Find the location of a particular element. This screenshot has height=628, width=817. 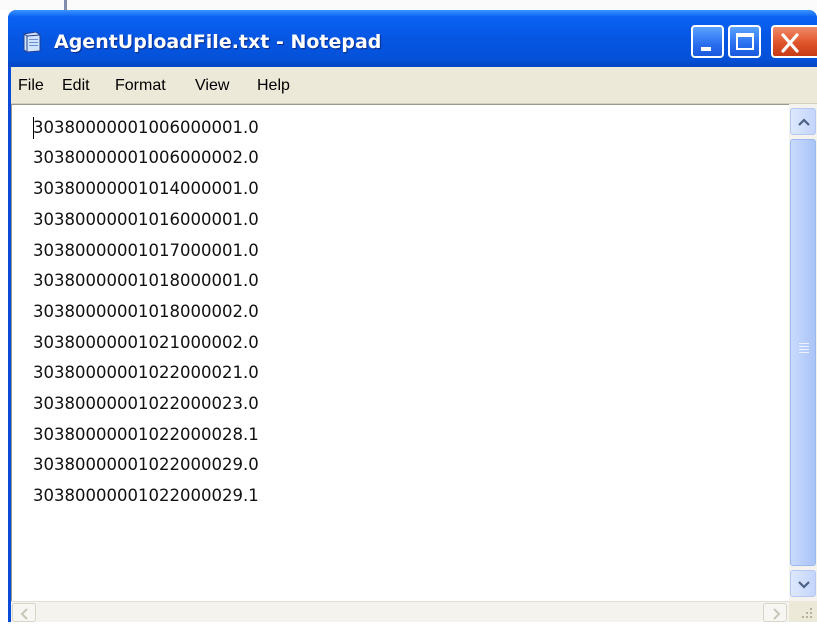

maximize-button is located at coordinates (744, 41).